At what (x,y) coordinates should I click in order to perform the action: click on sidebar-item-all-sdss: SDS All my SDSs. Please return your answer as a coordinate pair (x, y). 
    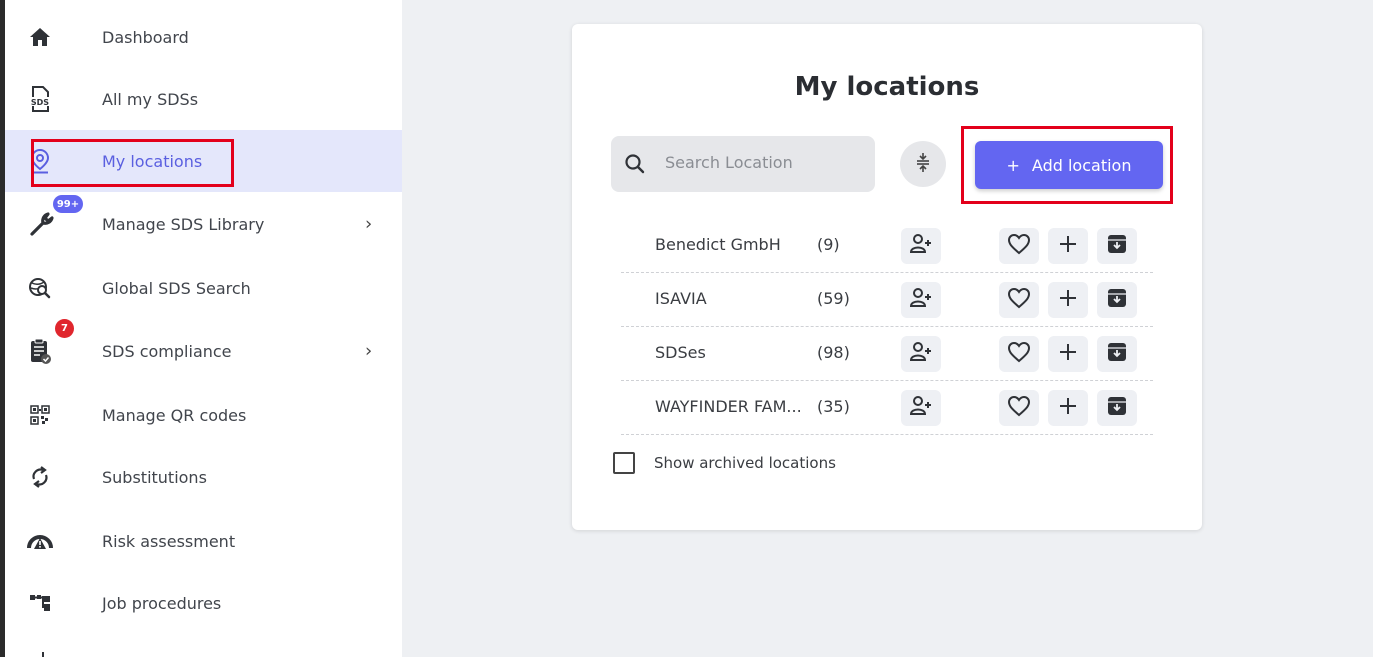
    Looking at the image, I should click on (203, 99).